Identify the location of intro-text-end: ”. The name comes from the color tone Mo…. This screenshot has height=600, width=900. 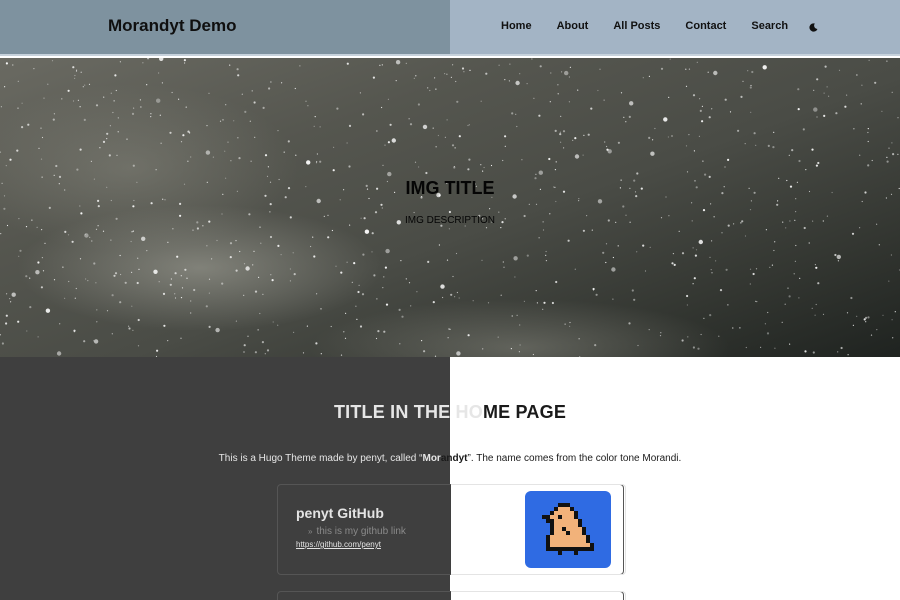
(574, 458).